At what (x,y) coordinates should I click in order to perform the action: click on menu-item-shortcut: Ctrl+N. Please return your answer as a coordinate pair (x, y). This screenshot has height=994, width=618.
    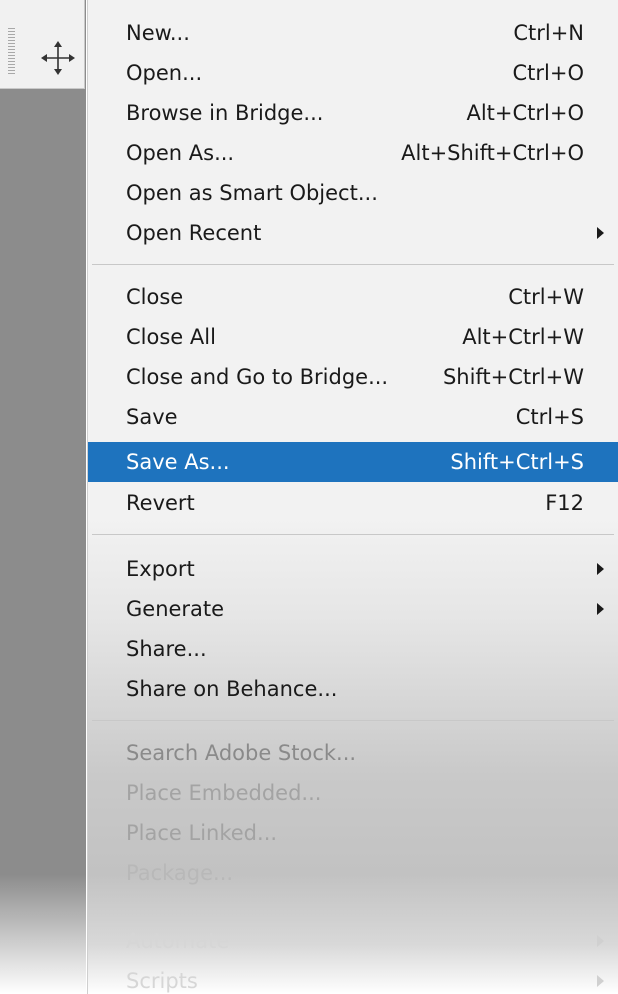
    Looking at the image, I should click on (548, 33).